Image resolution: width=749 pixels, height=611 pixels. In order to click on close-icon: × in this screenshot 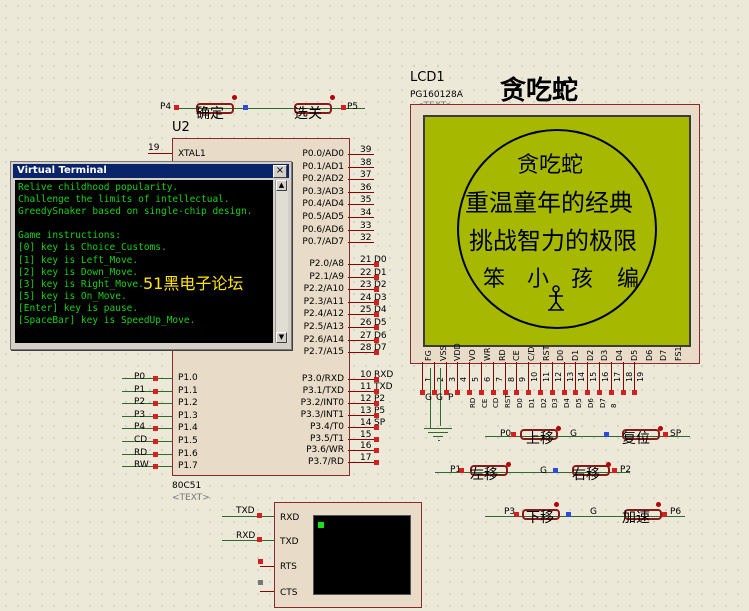, I will do `click(280, 171)`.